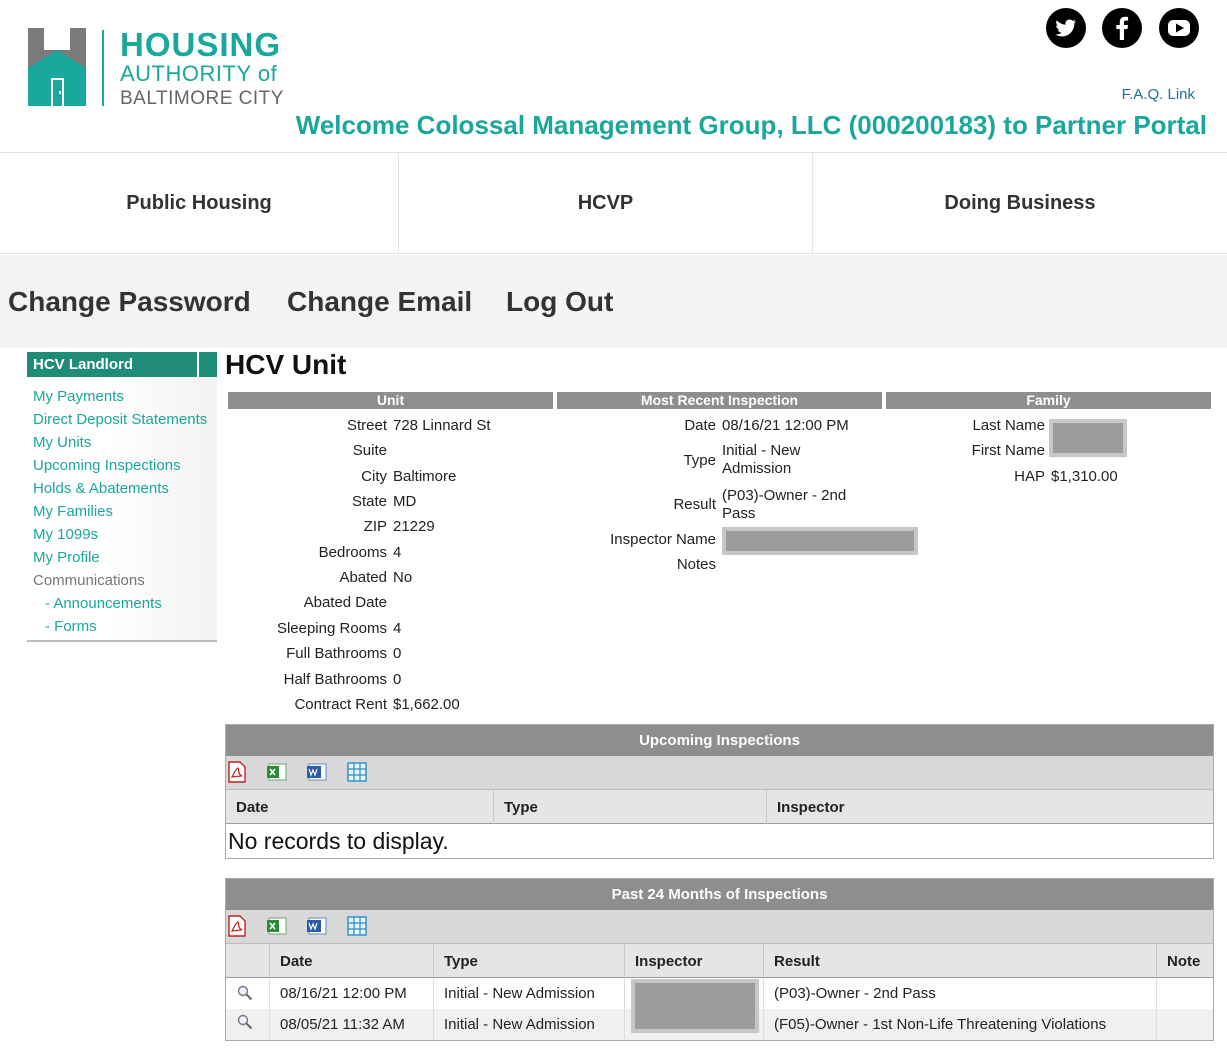 The height and width of the screenshot is (1054, 1227). I want to click on faq-link: F.A.Q. Link, so click(1158, 94).